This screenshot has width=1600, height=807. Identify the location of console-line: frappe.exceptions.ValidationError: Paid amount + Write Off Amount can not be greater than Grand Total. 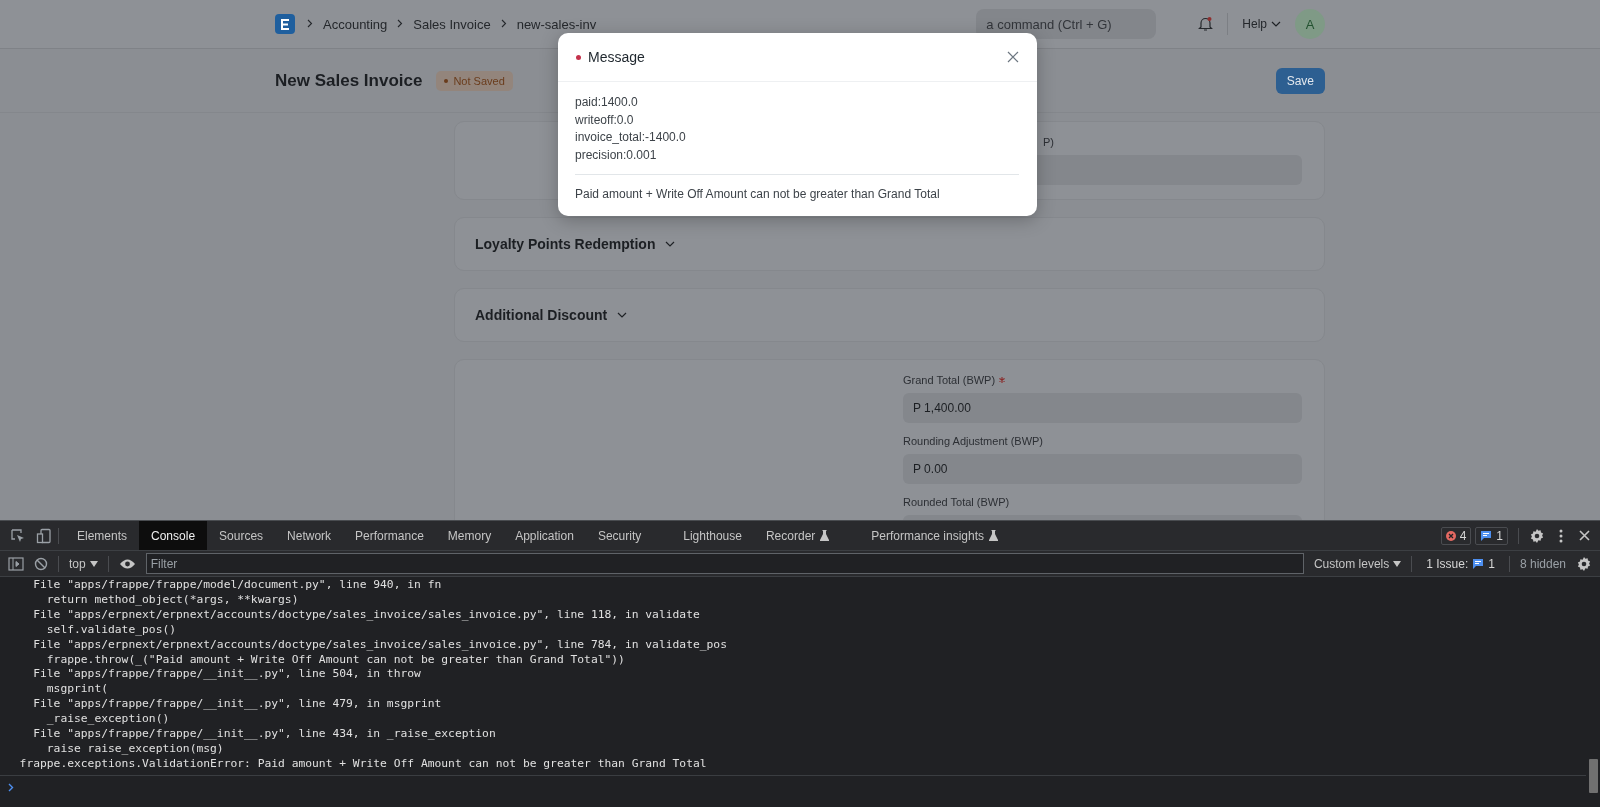
(363, 764).